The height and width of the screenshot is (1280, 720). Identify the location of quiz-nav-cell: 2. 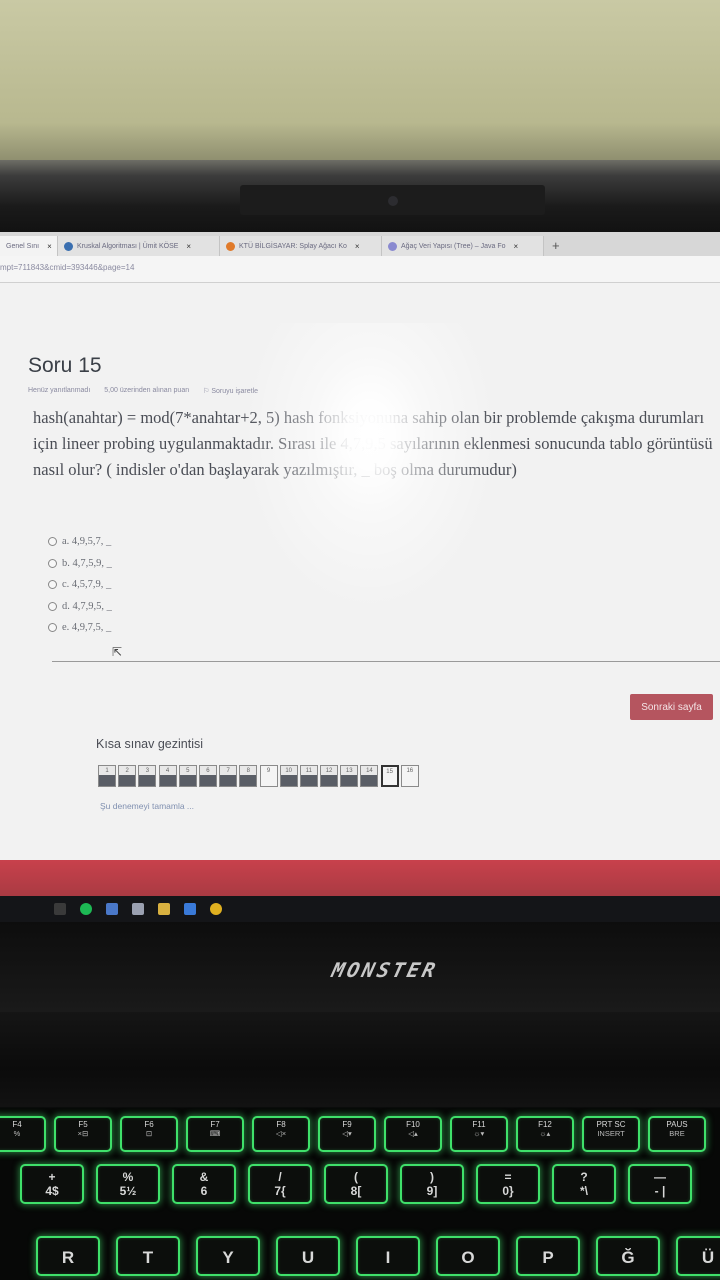
(127, 776).